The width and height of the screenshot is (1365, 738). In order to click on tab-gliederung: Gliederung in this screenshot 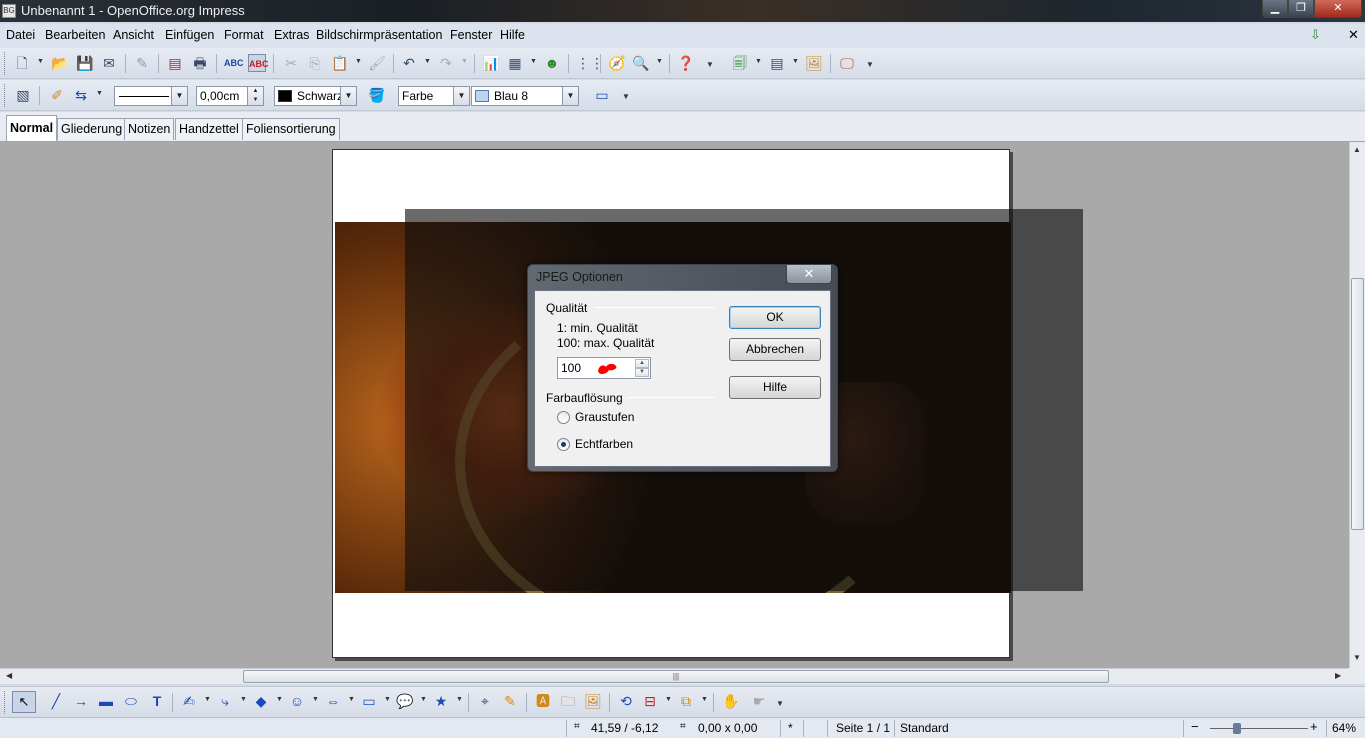, I will do `click(92, 129)`.